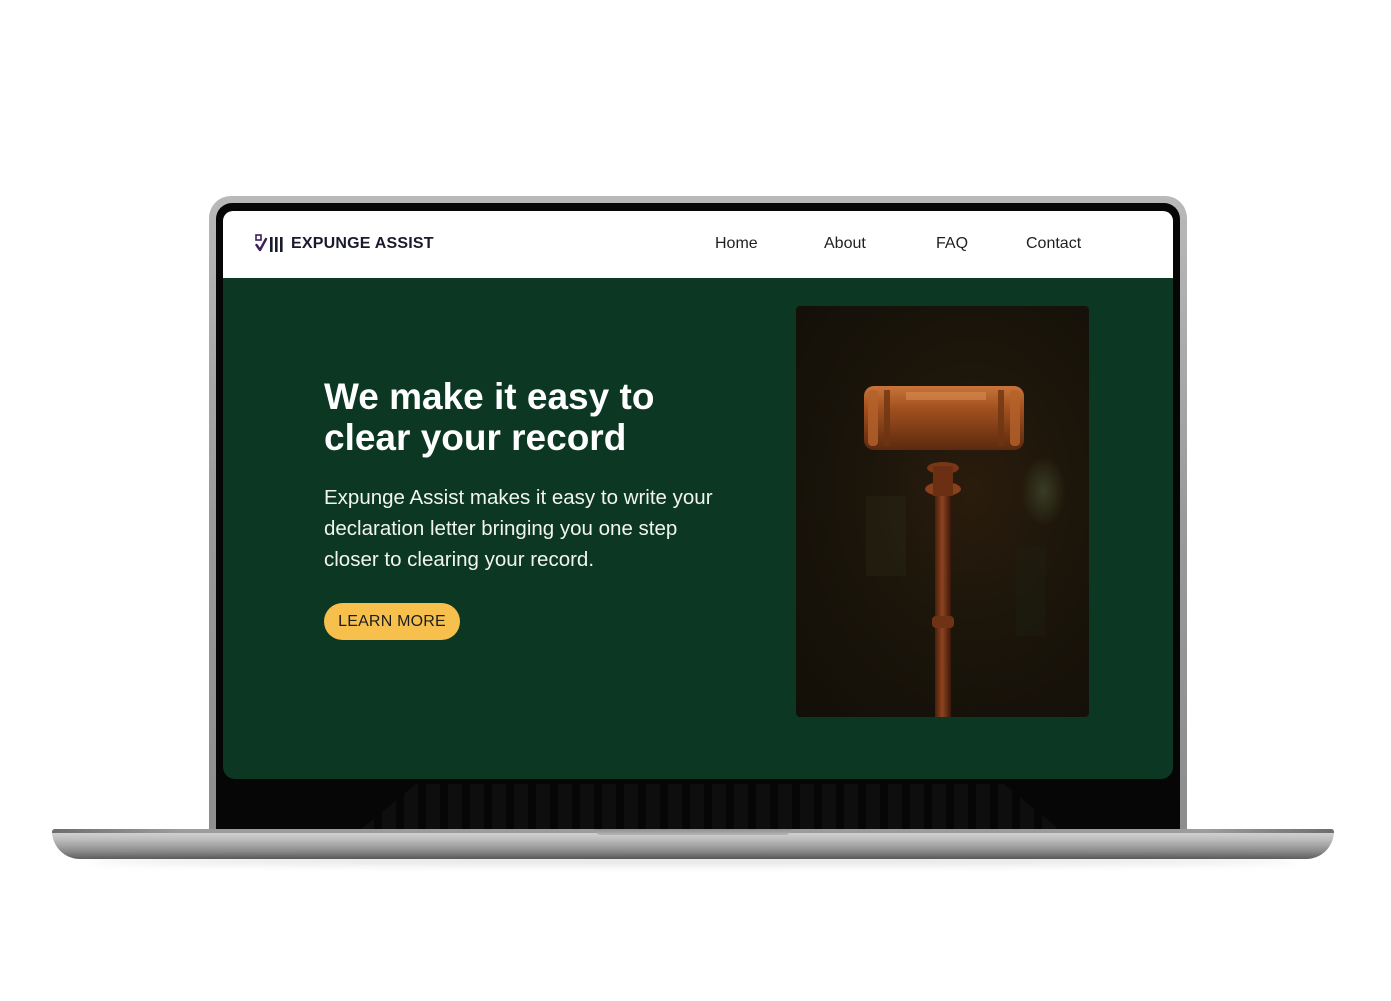 The image size is (1391, 1001). What do you see at coordinates (710, 807) in the screenshot?
I see `keyboard-reflection` at bounding box center [710, 807].